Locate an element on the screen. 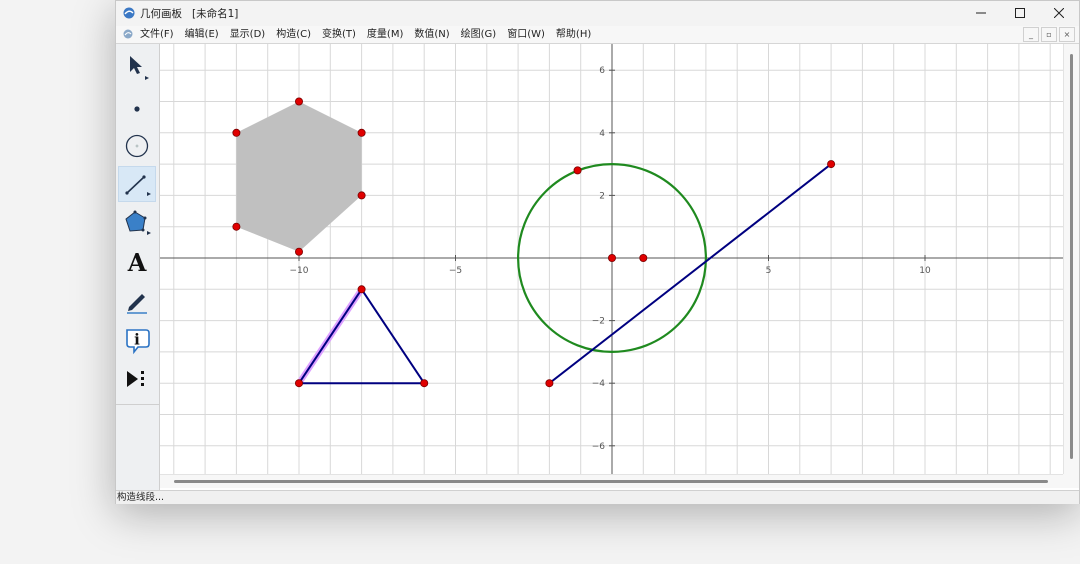  arrow-tool is located at coordinates (137, 67).